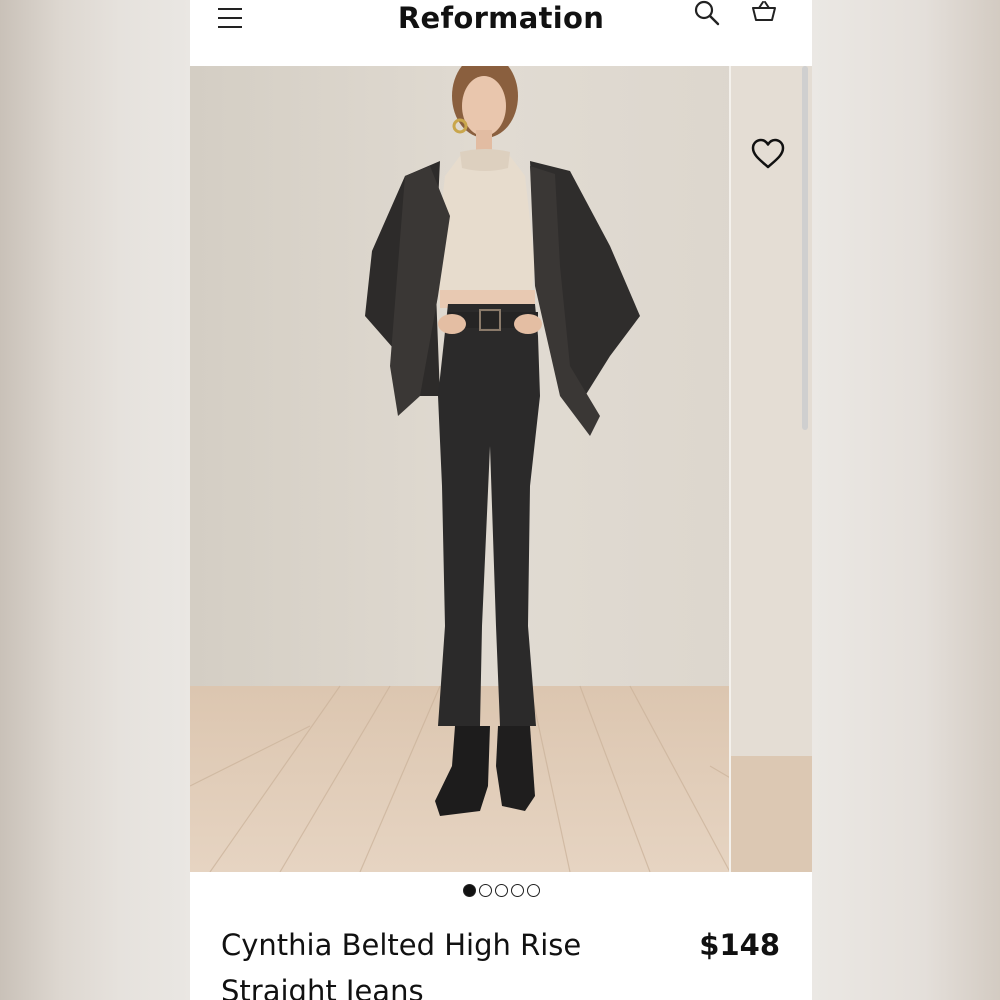 The width and height of the screenshot is (1000, 1000). Describe the element at coordinates (707, 13) in the screenshot. I see `search-icon` at that location.